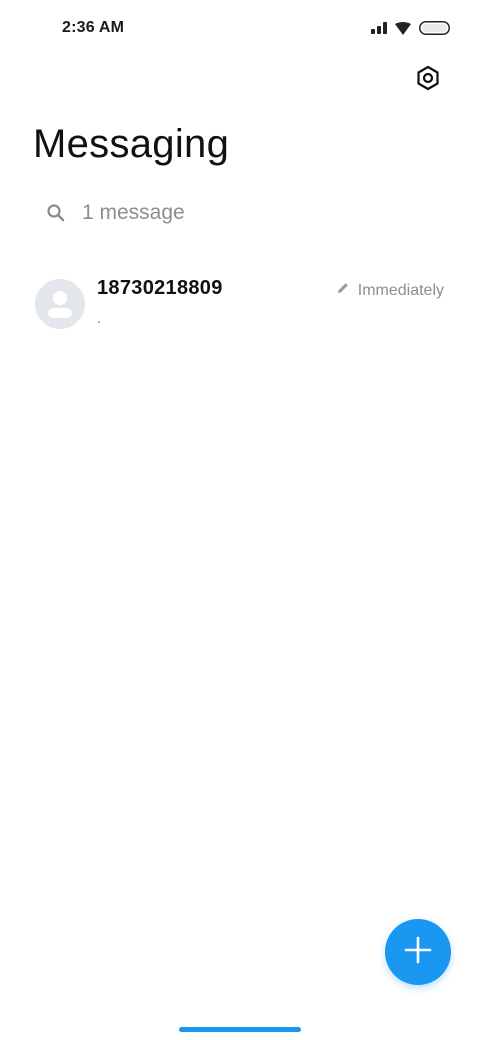 The width and height of the screenshot is (480, 1040). Describe the element at coordinates (240, 213) in the screenshot. I see `search-input: 1 message` at that location.